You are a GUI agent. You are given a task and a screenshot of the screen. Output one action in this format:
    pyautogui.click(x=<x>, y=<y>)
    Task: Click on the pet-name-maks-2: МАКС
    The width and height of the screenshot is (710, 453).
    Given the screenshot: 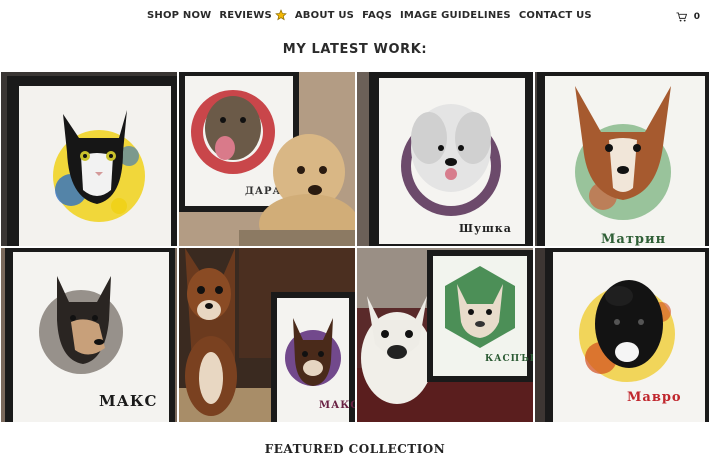 What is the action you would take?
    pyautogui.click(x=337, y=405)
    